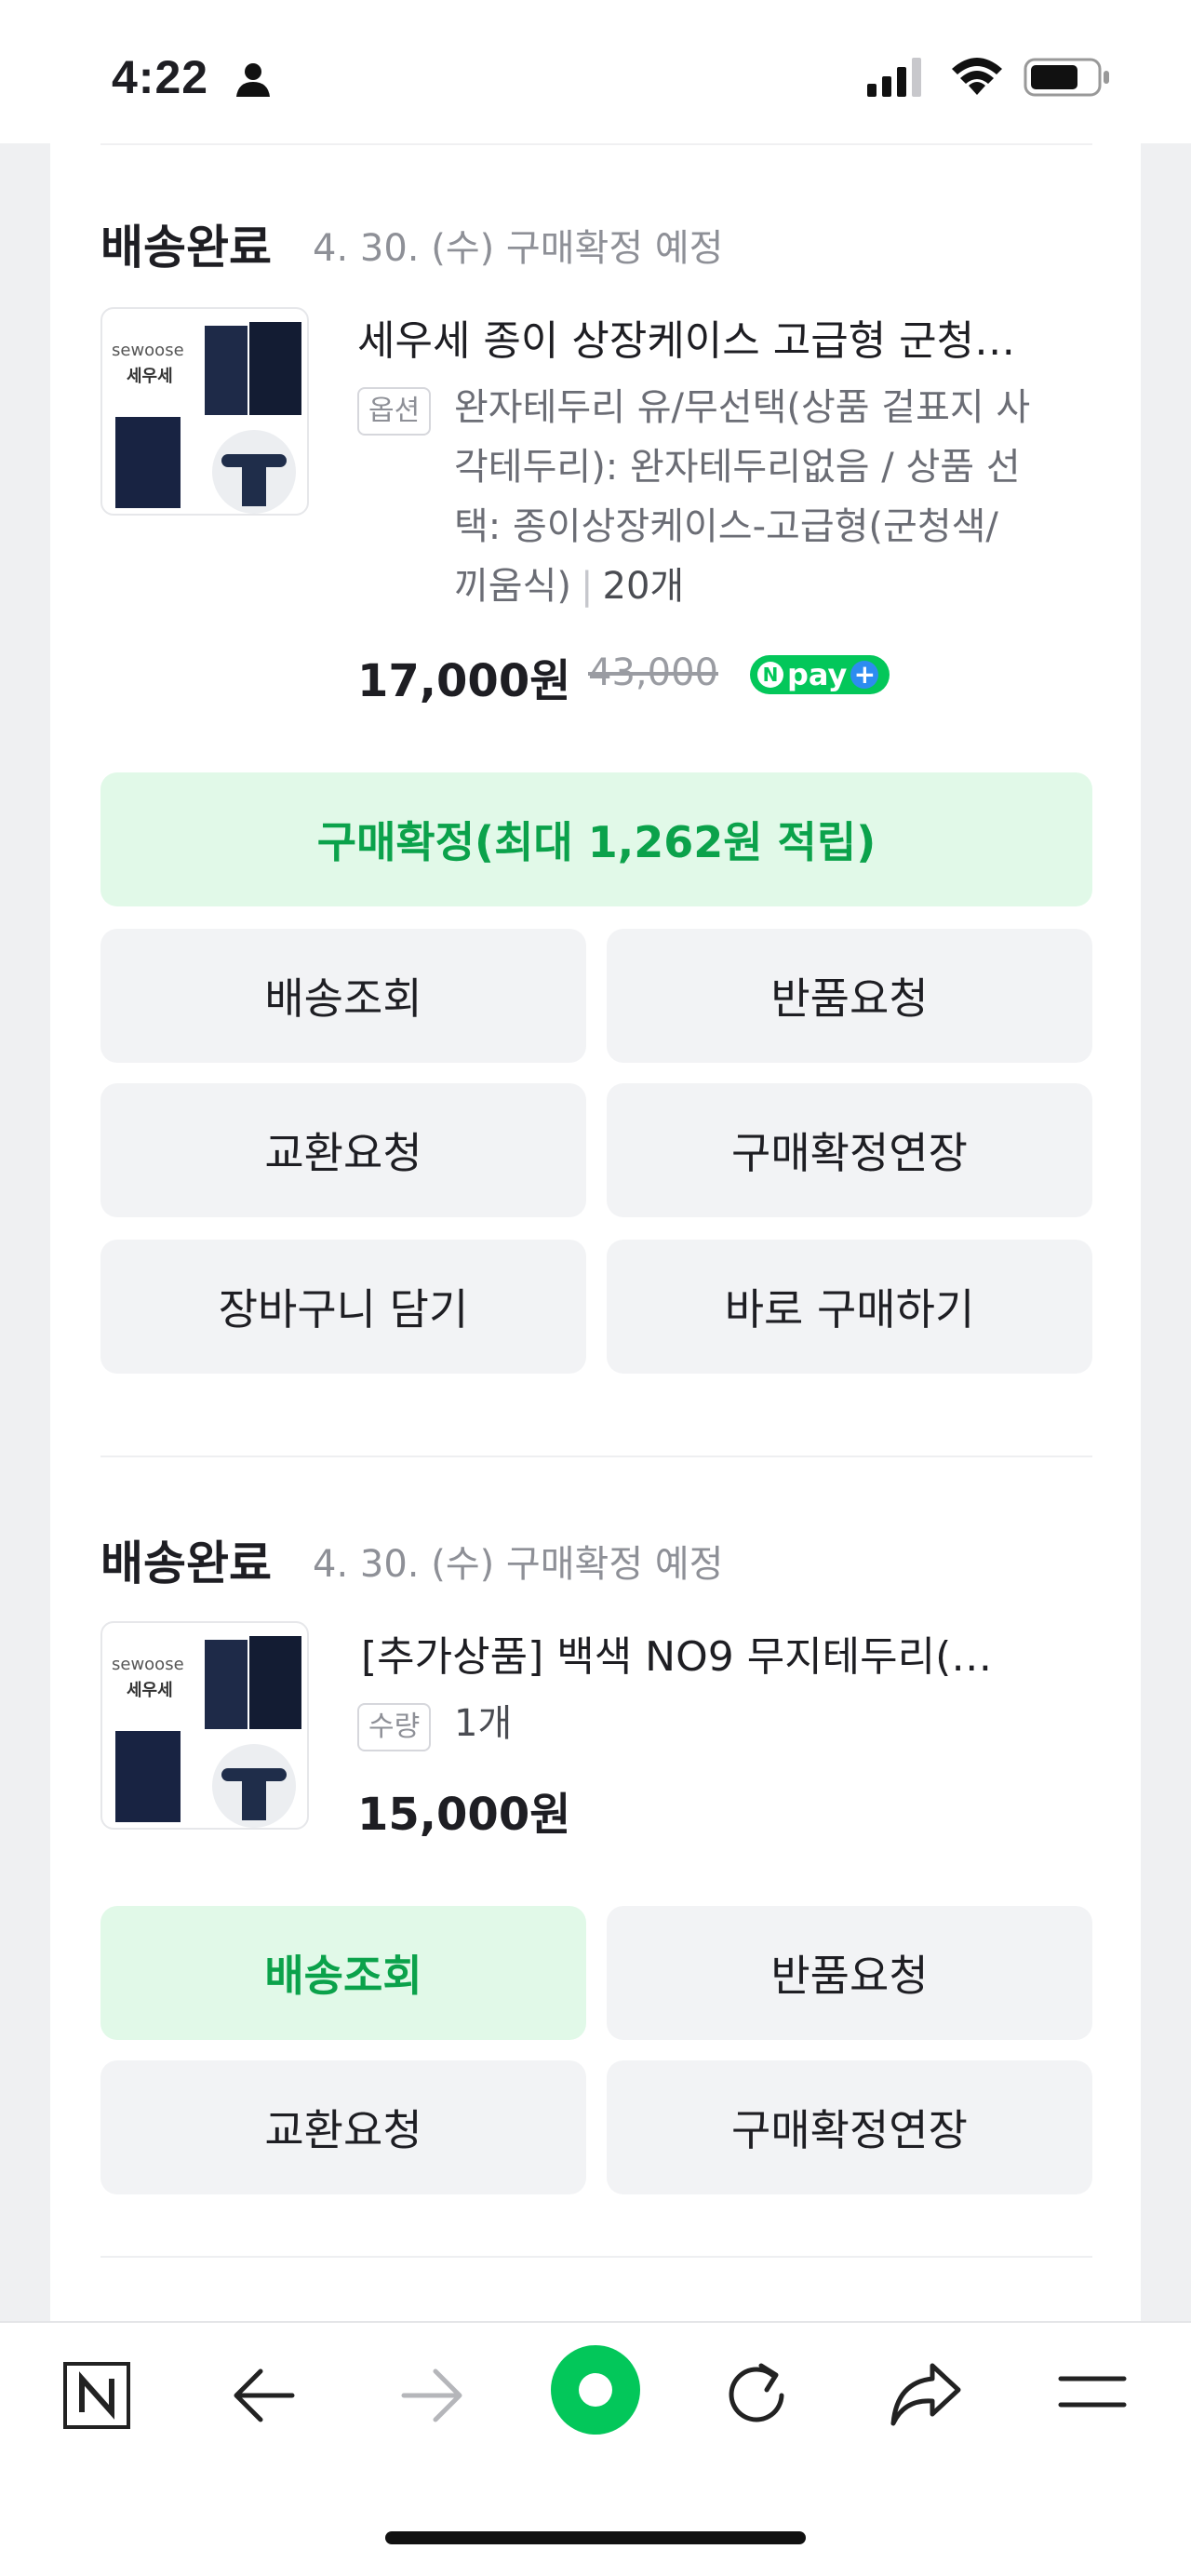 The image size is (1191, 2576). What do you see at coordinates (849, 1307) in the screenshot?
I see `buy-now-button: 바로 구매하기` at bounding box center [849, 1307].